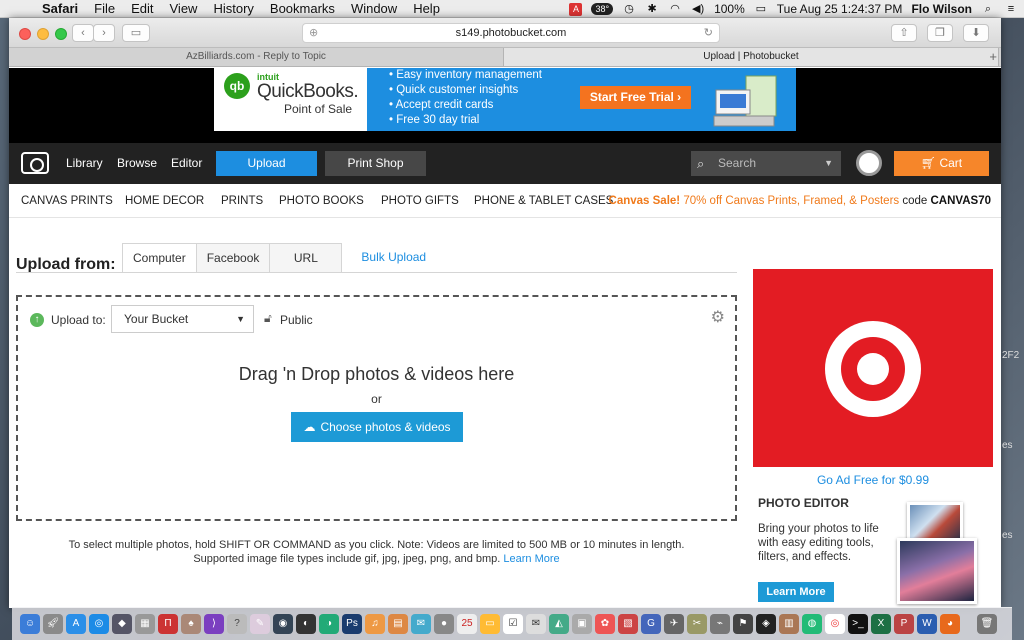 The height and width of the screenshot is (640, 1024). I want to click on menu-view: View, so click(184, 9).